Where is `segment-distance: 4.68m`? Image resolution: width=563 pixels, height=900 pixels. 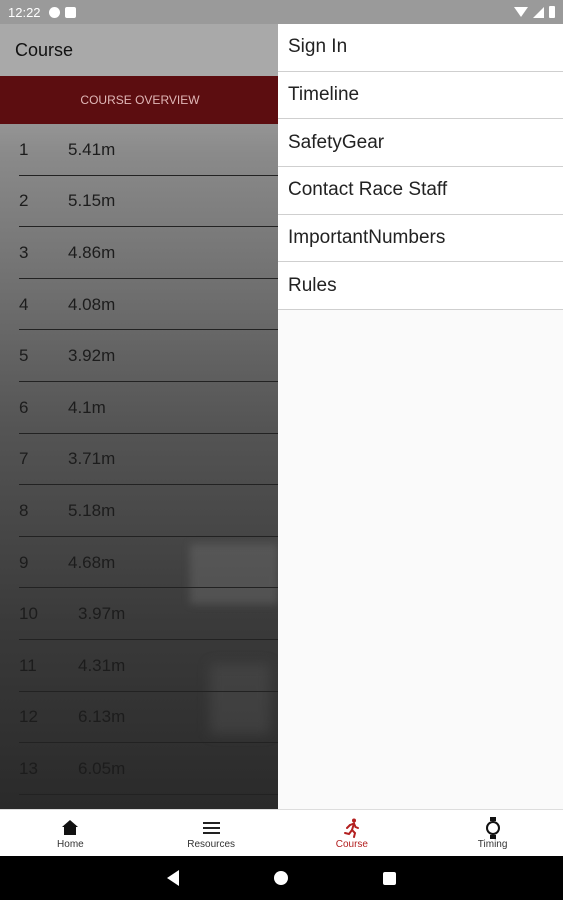 segment-distance: 4.68m is located at coordinates (92, 562).